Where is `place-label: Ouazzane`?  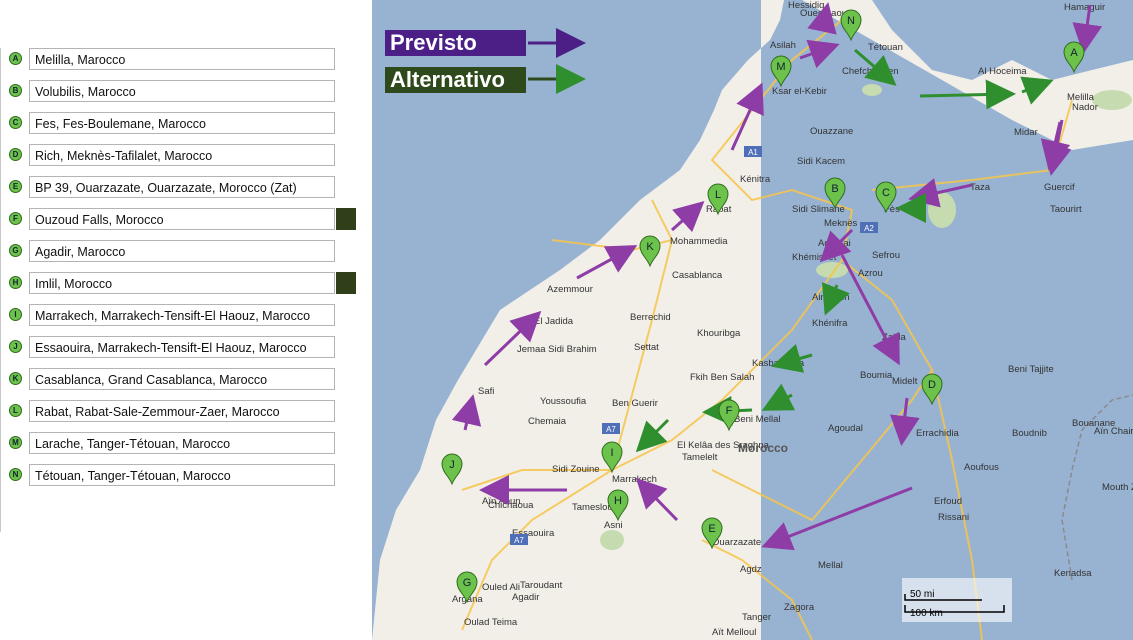 place-label: Ouazzane is located at coordinates (831, 131).